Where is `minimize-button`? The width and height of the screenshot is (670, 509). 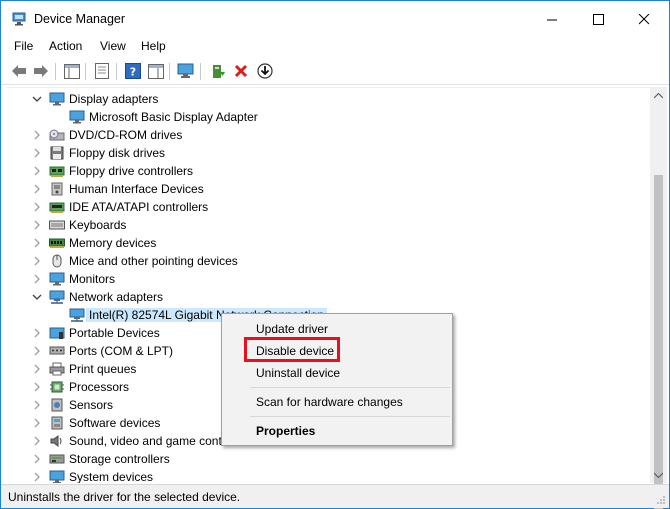 minimize-button is located at coordinates (552, 19).